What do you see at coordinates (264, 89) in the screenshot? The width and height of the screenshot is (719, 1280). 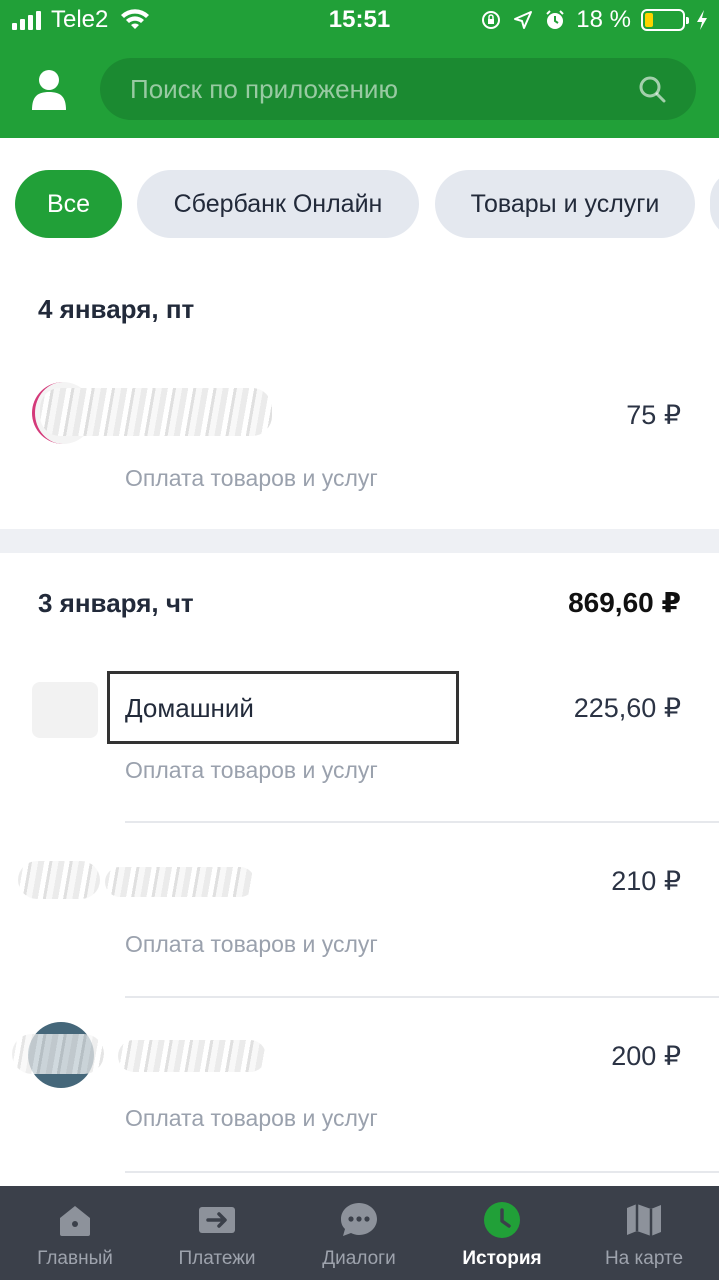 I see `search-placeholder: Поиск по приложению` at bounding box center [264, 89].